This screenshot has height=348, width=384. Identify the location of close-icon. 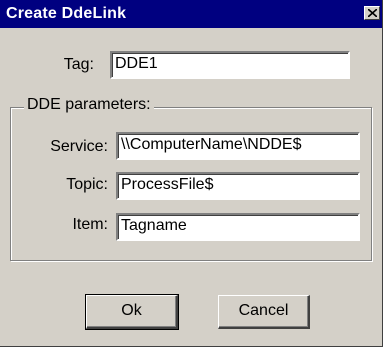
(372, 13).